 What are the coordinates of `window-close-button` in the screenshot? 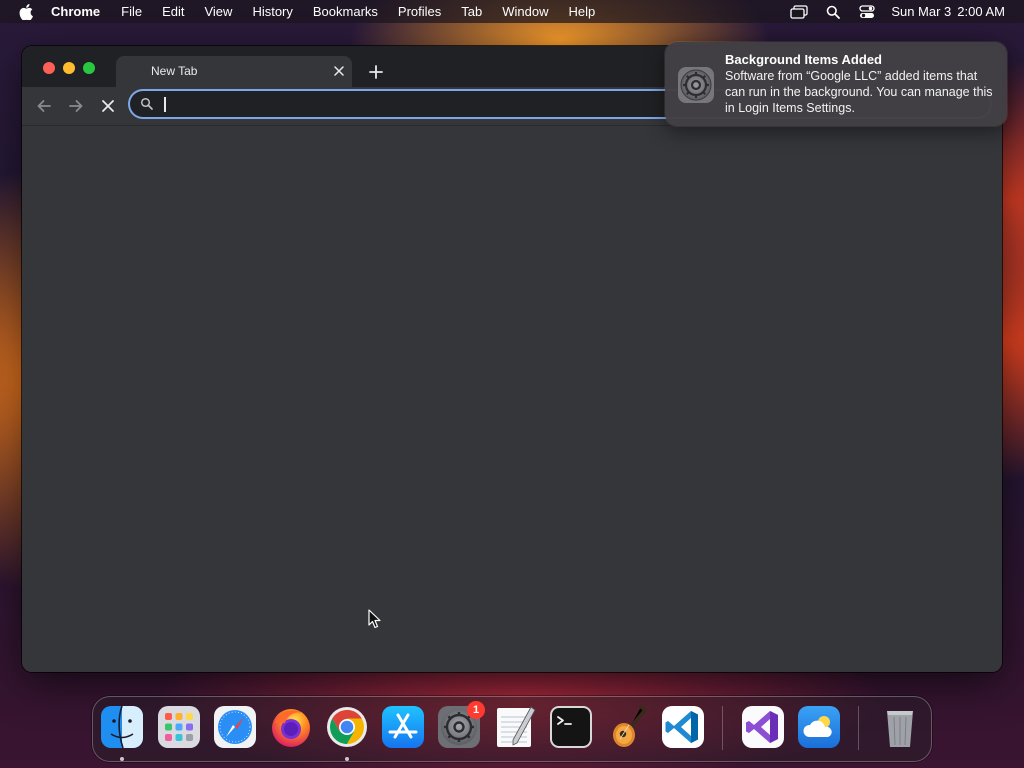 It's located at (49, 68).